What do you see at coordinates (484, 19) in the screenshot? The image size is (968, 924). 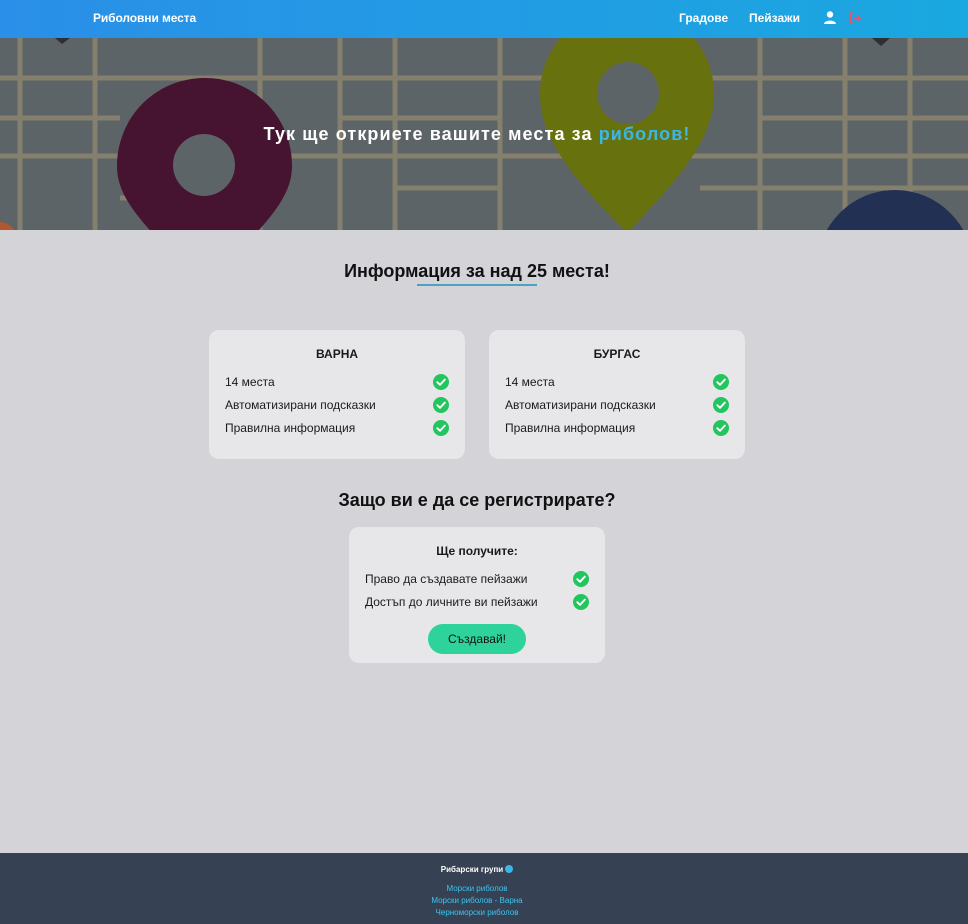 I see `top-navbar: Риболовни места Градове Пейзажи` at bounding box center [484, 19].